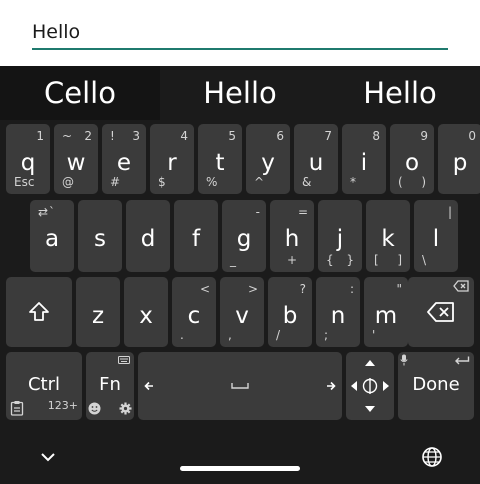 The height and width of the screenshot is (484, 480). I want to click on key-e: e! 3 #, so click(124, 159).